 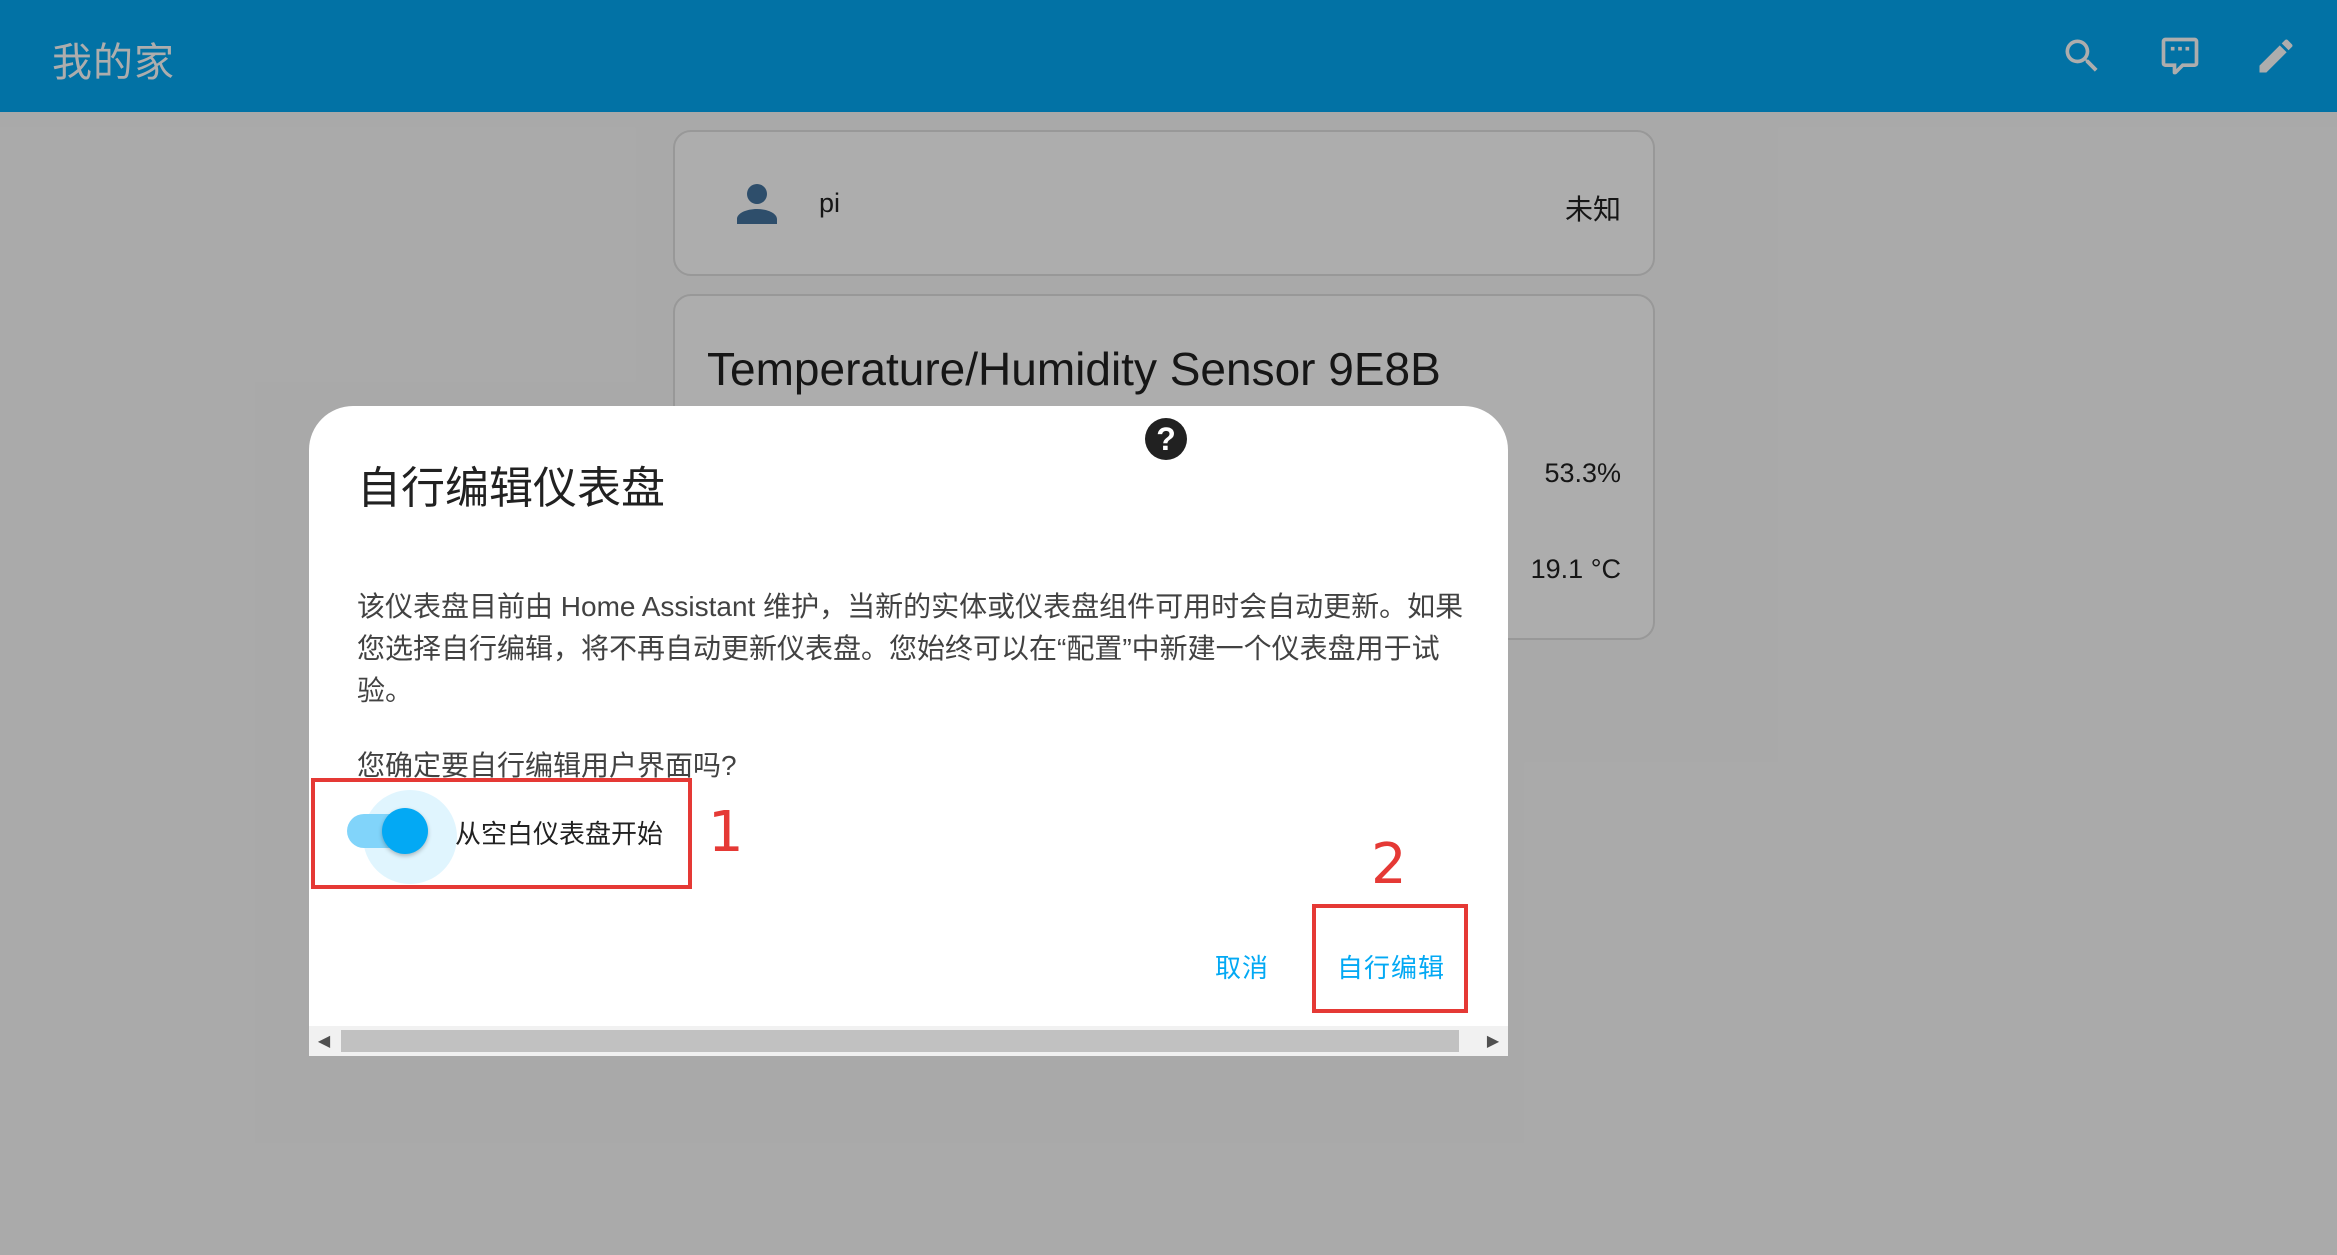 I want to click on scroll-right-arrow-icon: ▶, so click(x=1493, y=1041).